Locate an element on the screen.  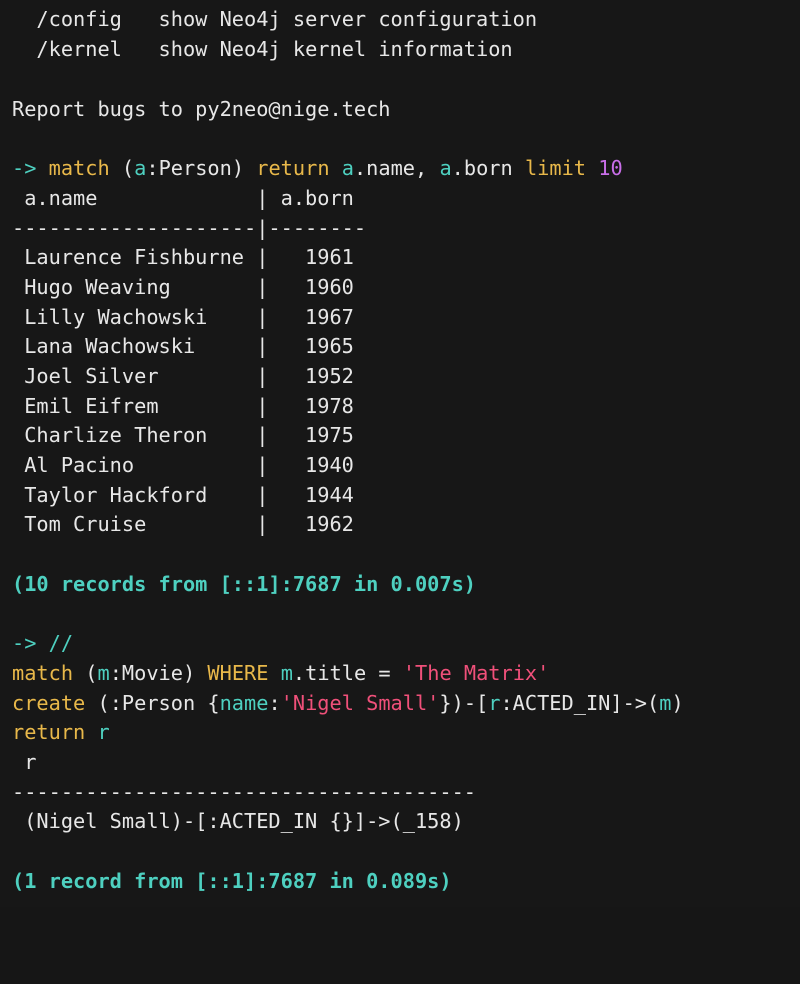
table-row: Tom Cruise | 1962 is located at coordinates (183, 524).